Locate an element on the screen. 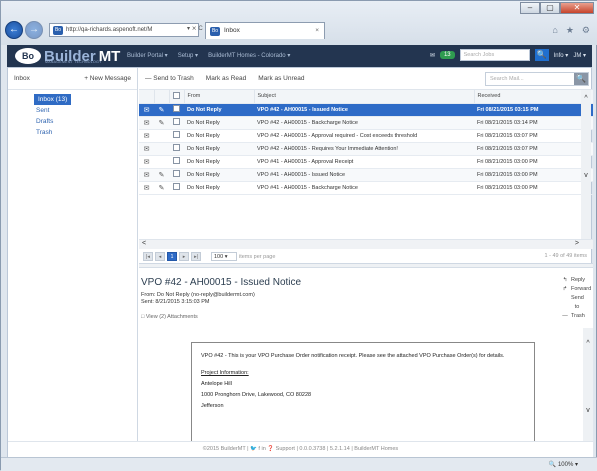 This screenshot has width=597, height=471. forward-button: → is located at coordinates (34, 30).